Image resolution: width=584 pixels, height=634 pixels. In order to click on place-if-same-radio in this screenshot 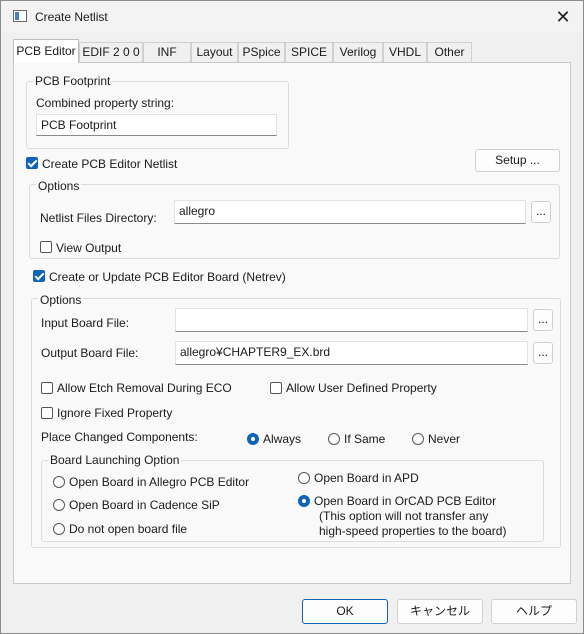, I will do `click(334, 439)`.